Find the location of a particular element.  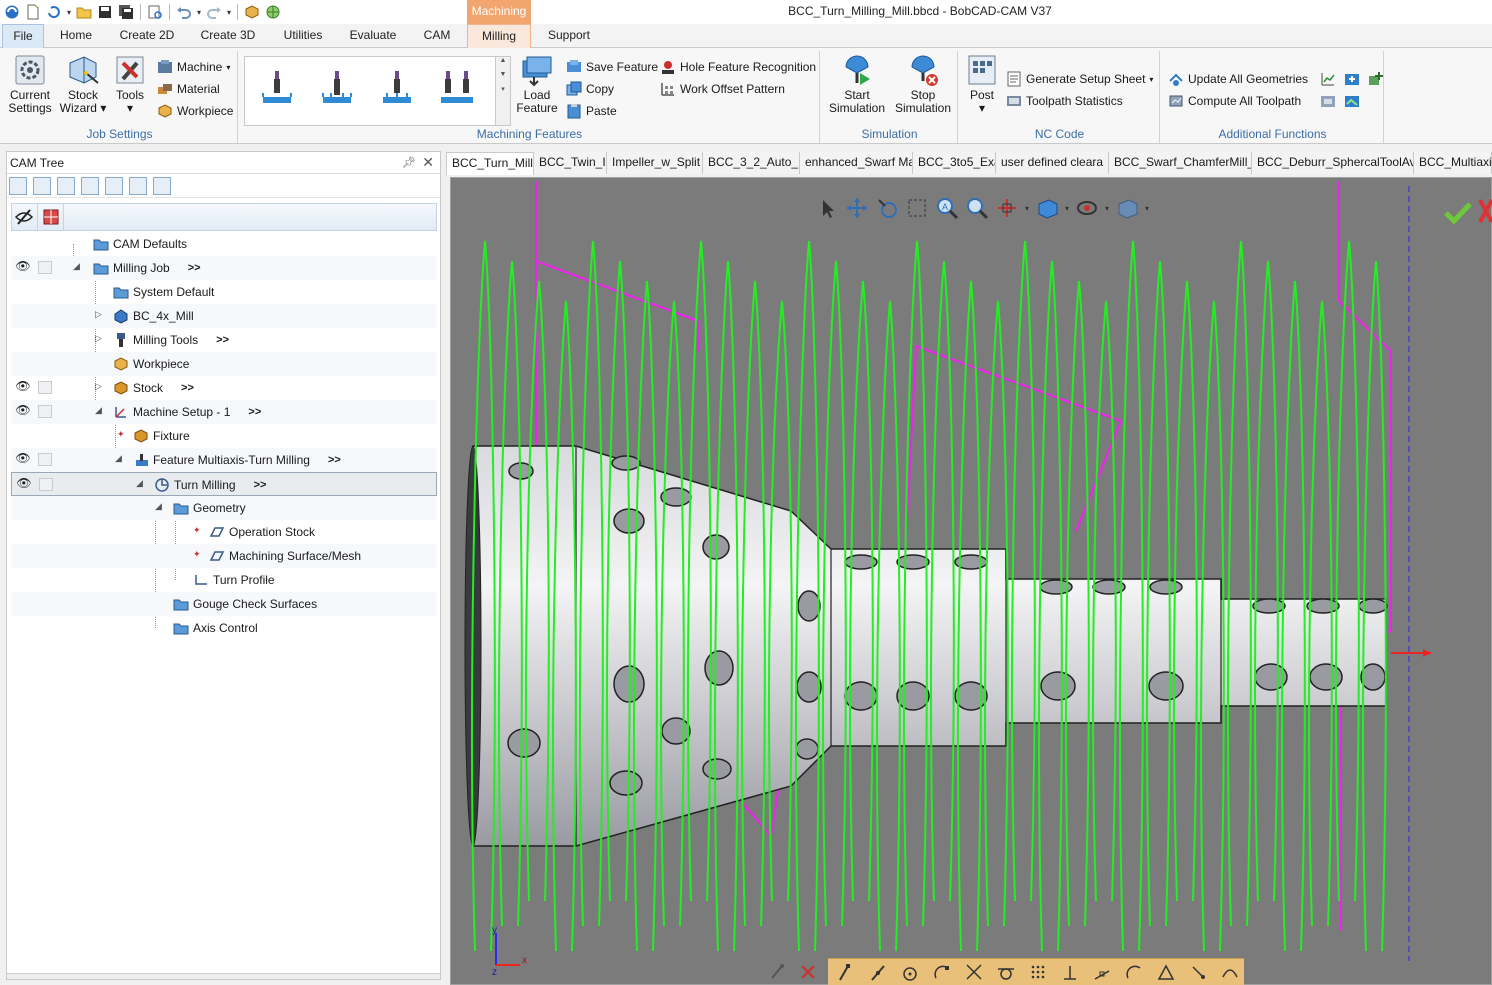

doc-tab: BCC_Deburr_SphercalToolAvo is located at coordinates (1333, 163).